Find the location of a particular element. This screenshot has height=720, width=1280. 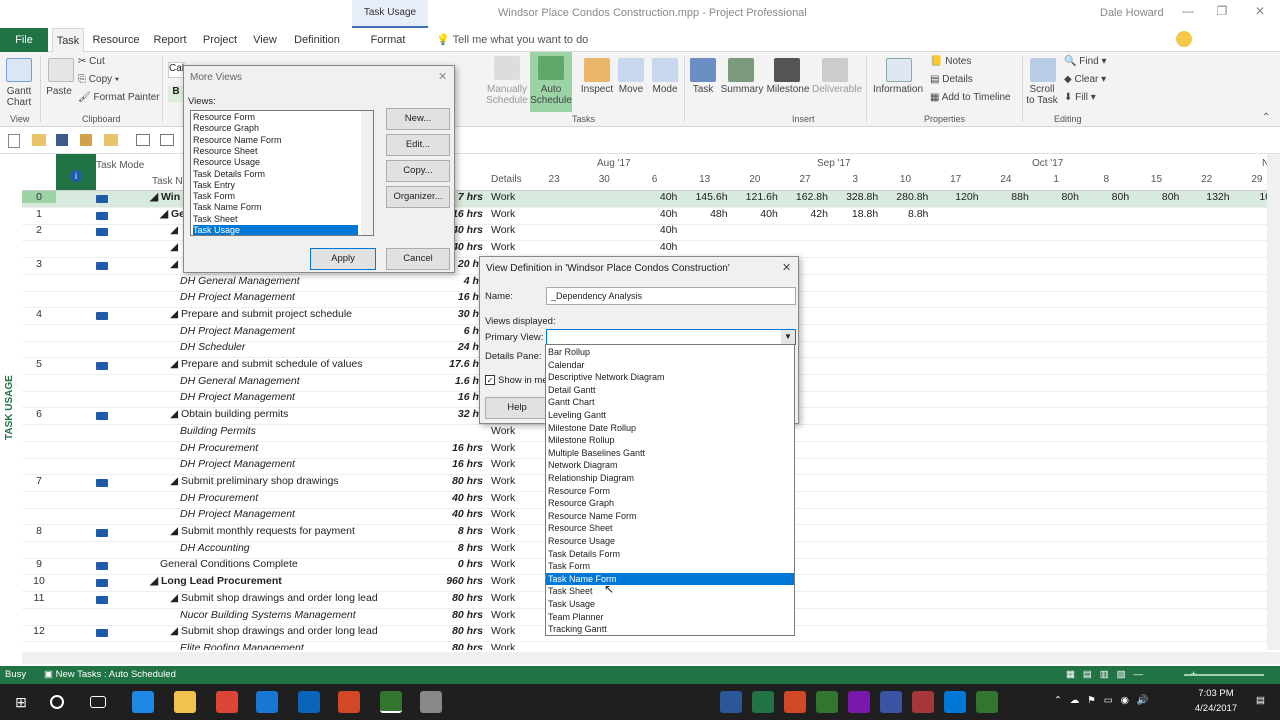

manually-schedule-label: Manually Schedule is located at coordinates (507, 95).